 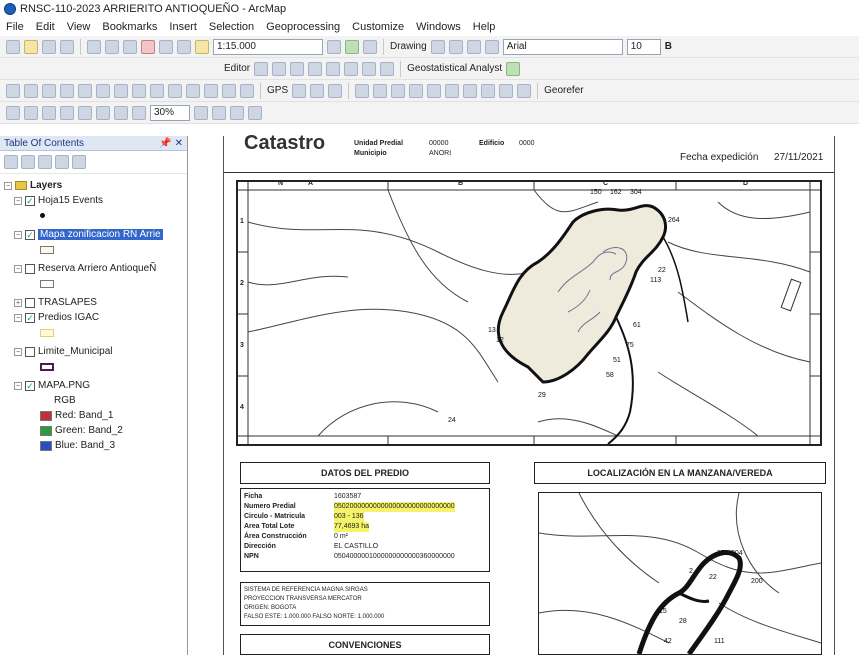 What do you see at coordinates (166, 46) in the screenshot?
I see `undo-icon` at bounding box center [166, 46].